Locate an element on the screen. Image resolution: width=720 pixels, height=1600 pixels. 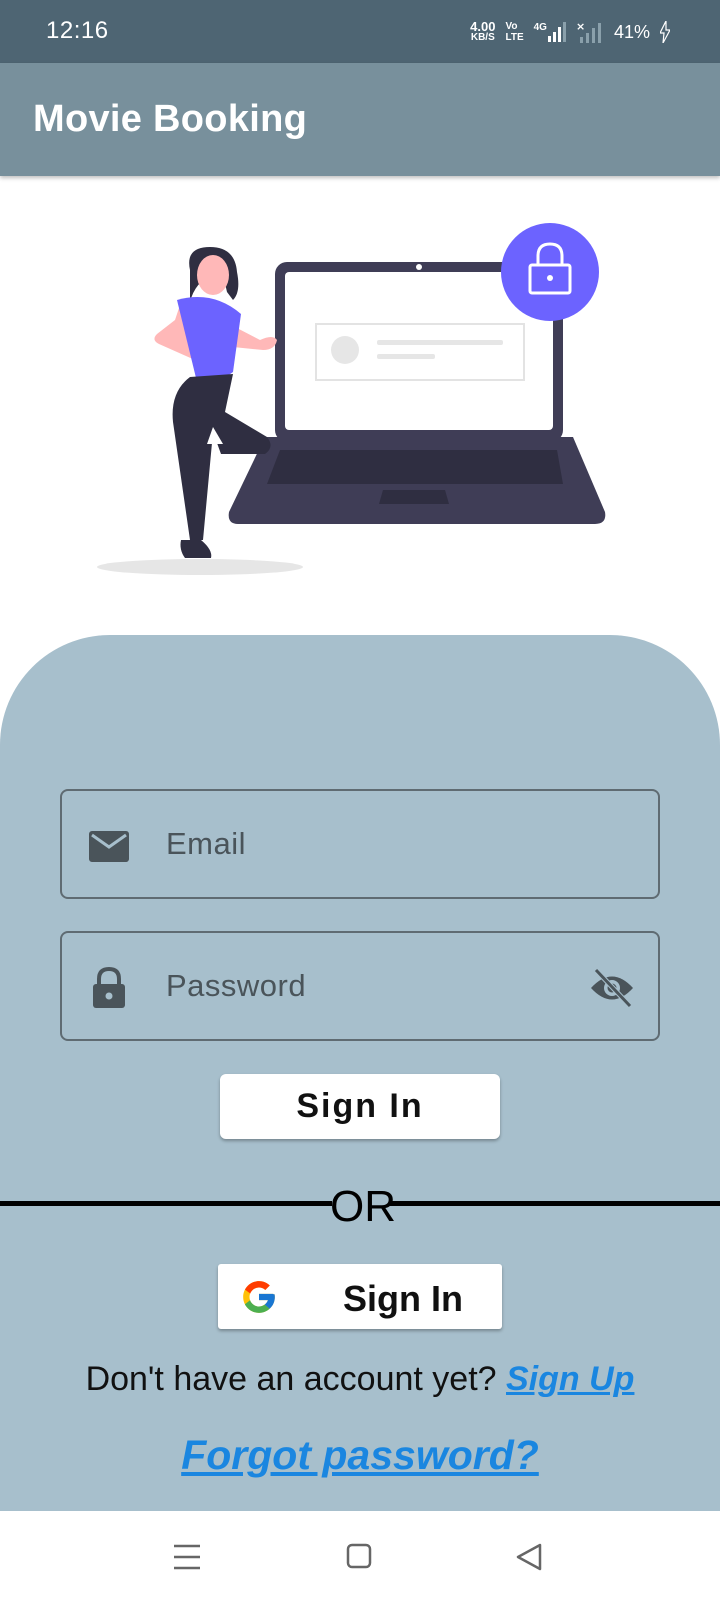
system-nav-bar is located at coordinates (360, 1555).